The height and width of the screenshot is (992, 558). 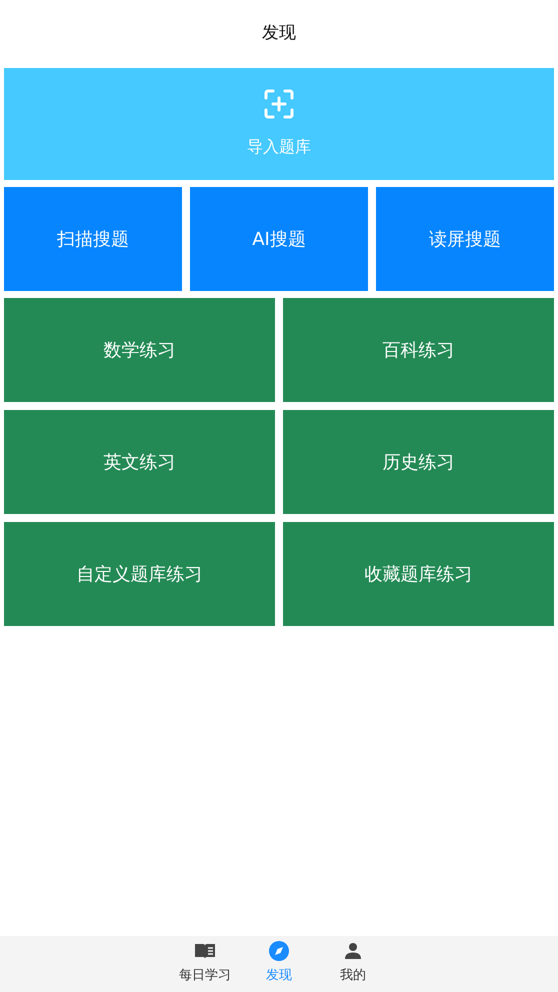 I want to click on book-icon, so click(x=205, y=951).